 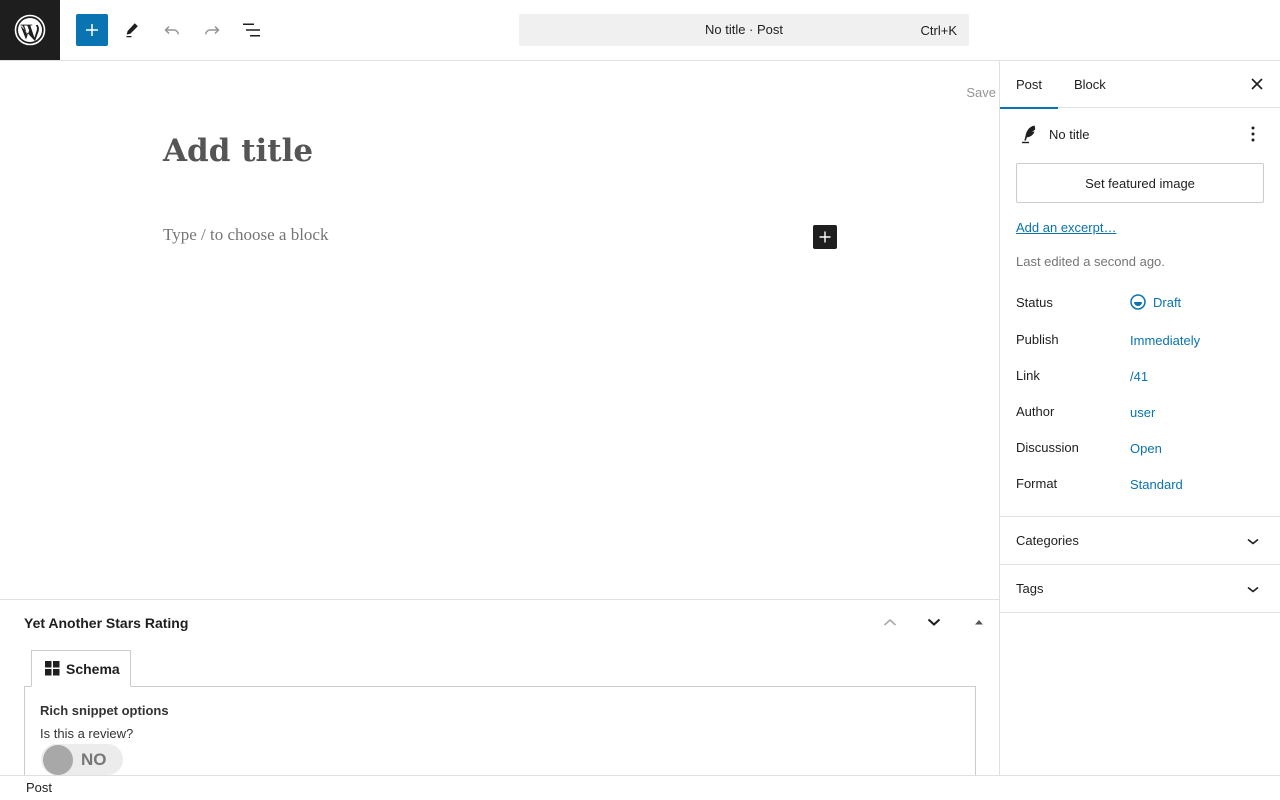 I want to click on move-down-button, so click(x=934, y=622).